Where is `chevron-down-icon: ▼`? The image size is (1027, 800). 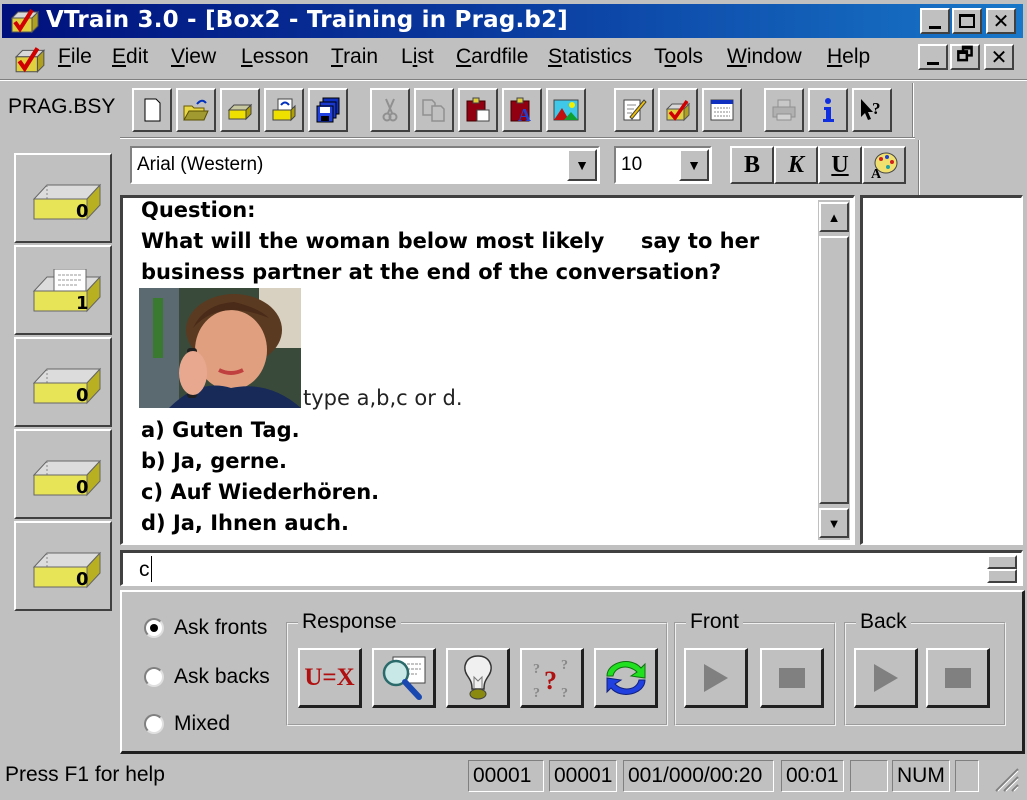
chevron-down-icon: ▼ is located at coordinates (582, 165).